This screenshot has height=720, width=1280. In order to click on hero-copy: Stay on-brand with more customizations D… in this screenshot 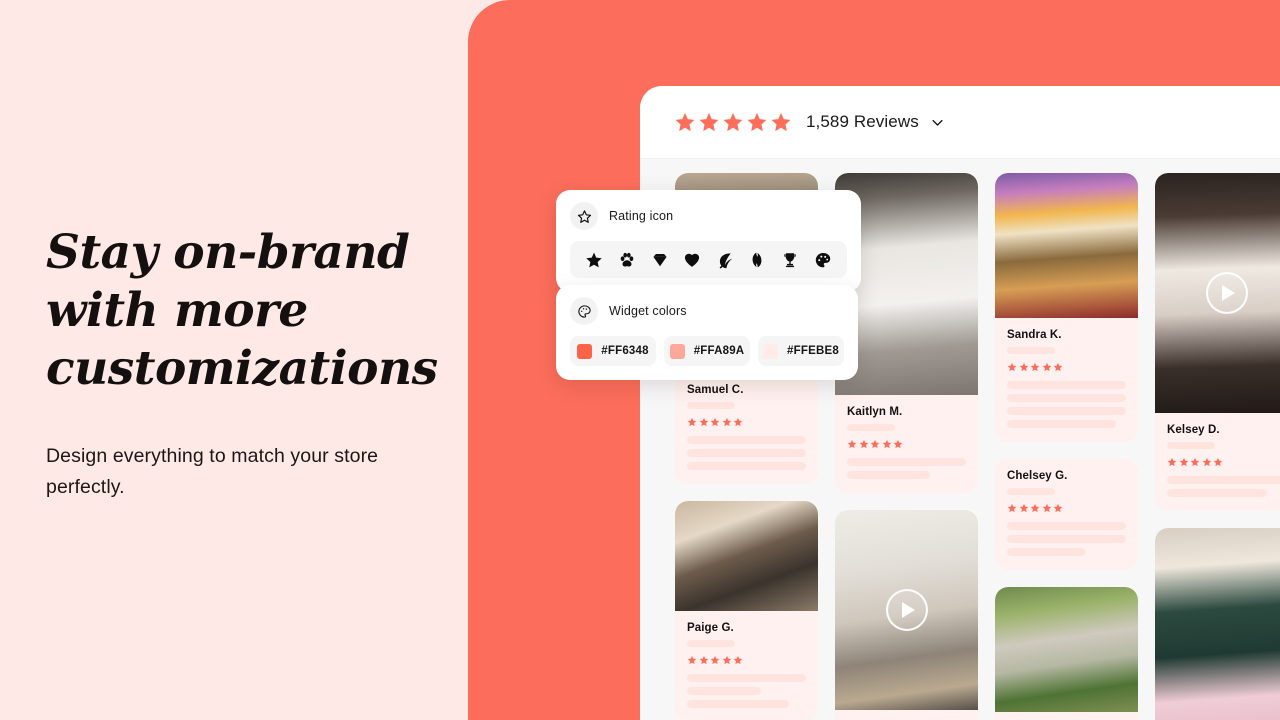, I will do `click(246, 363)`.